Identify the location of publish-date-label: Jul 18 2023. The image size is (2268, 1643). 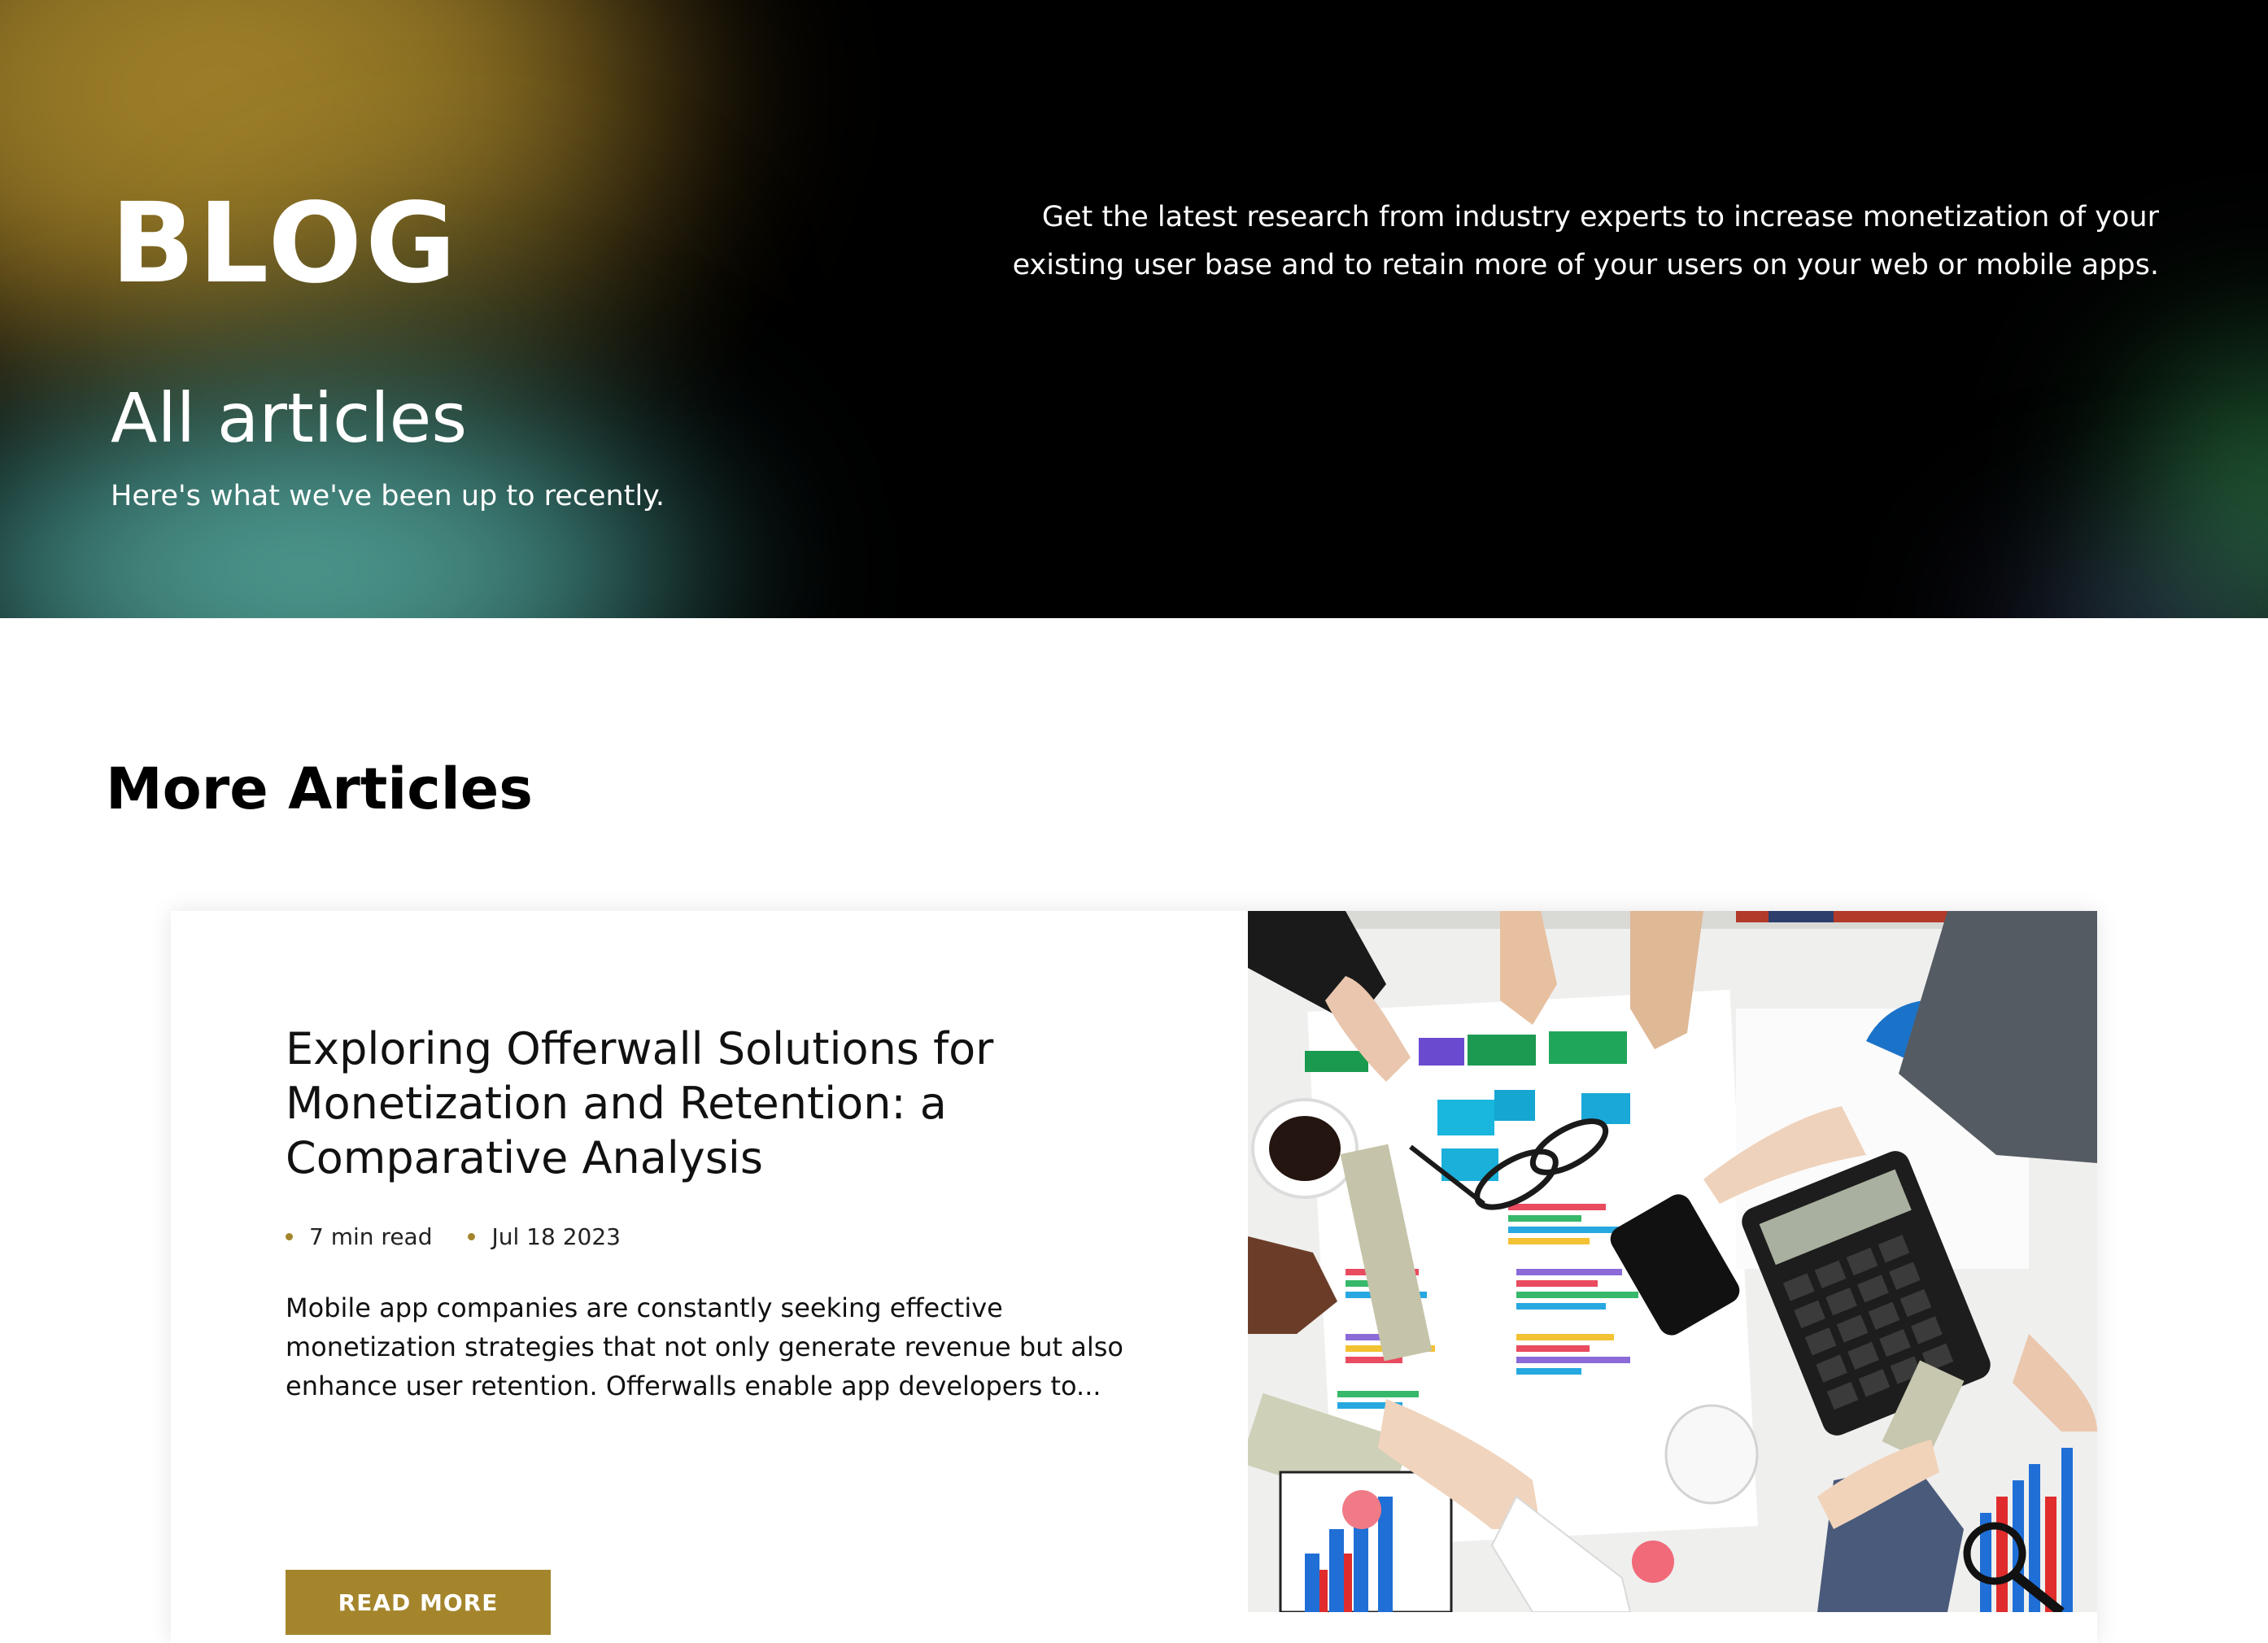
(556, 1236).